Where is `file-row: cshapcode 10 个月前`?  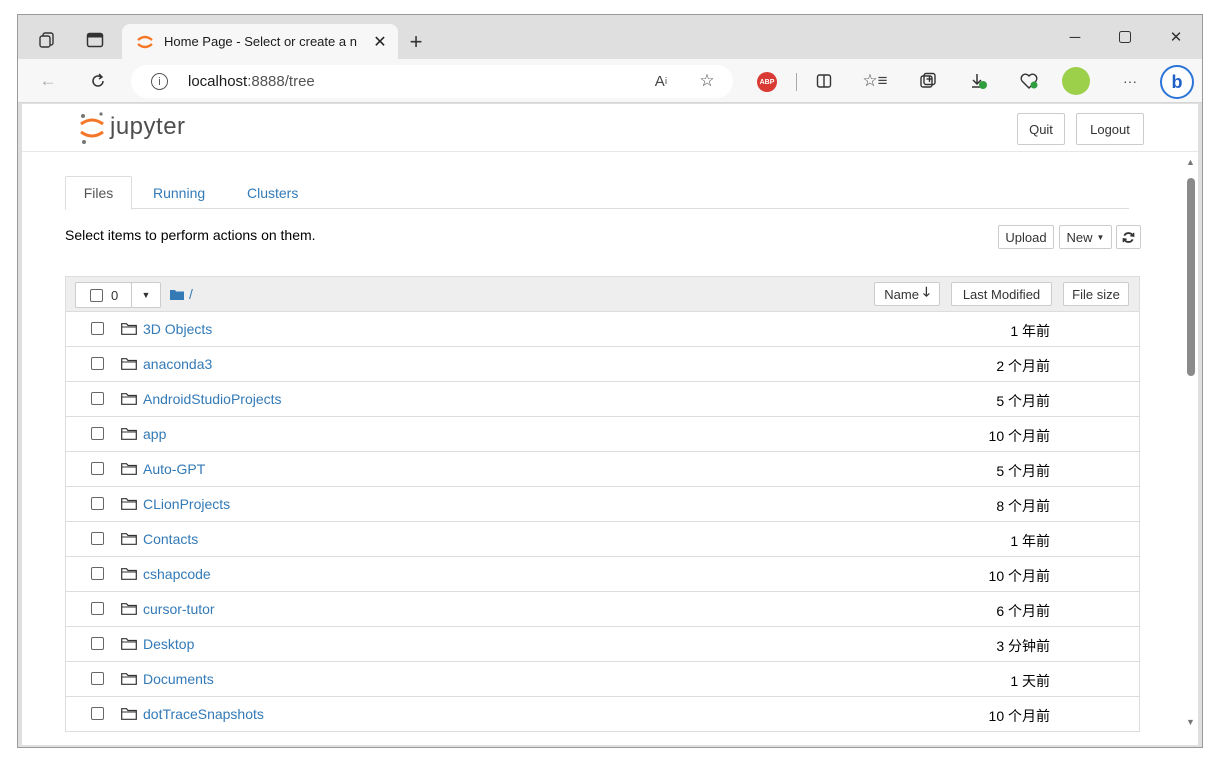
file-row: cshapcode 10 个月前 is located at coordinates (602, 574).